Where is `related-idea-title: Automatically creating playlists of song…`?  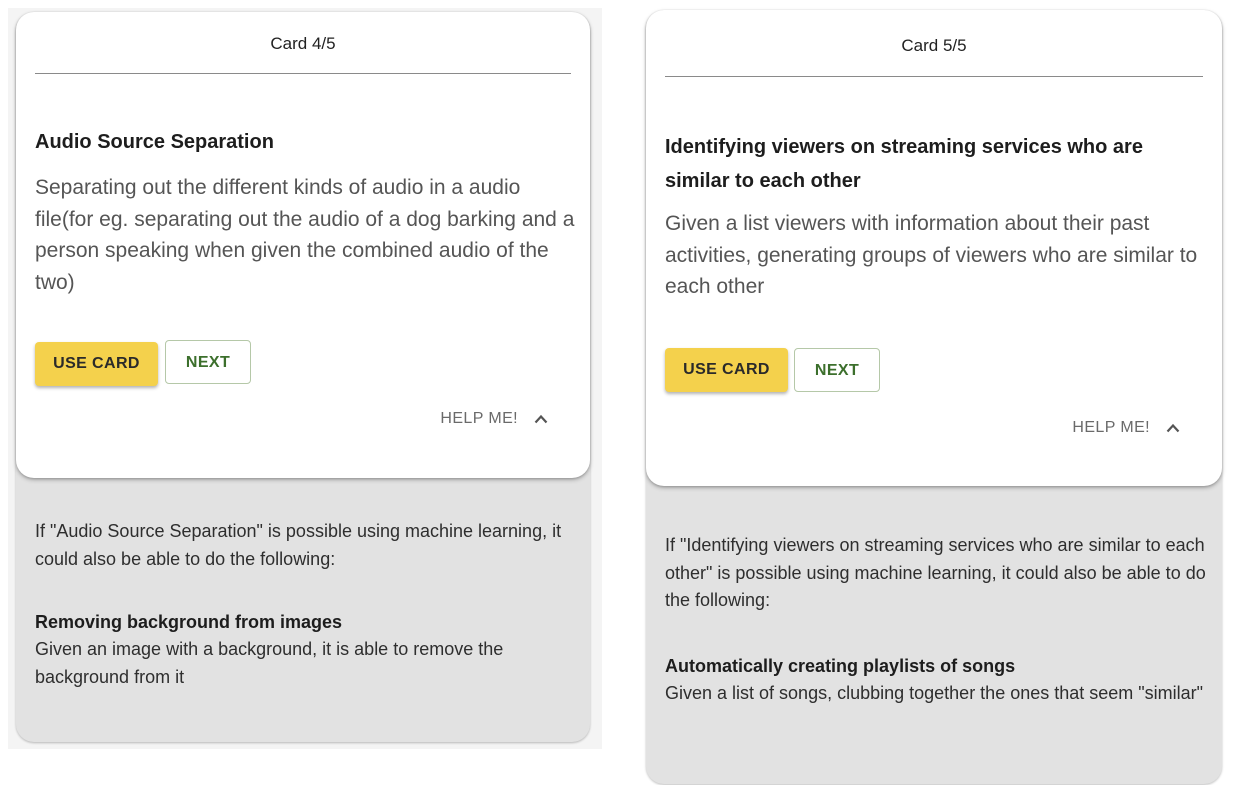
related-idea-title: Automatically creating playlists of song… is located at coordinates (840, 666).